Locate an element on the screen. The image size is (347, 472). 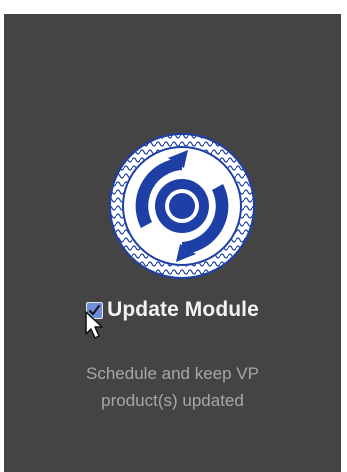
module-description-line-1: Schedule and keep VP is located at coordinates (172, 373).